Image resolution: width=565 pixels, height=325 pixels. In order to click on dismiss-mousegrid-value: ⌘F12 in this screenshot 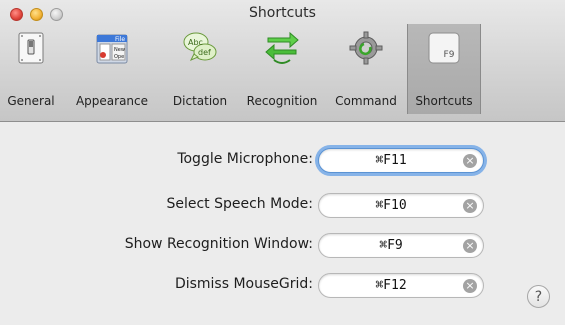, I will do `click(391, 285)`.